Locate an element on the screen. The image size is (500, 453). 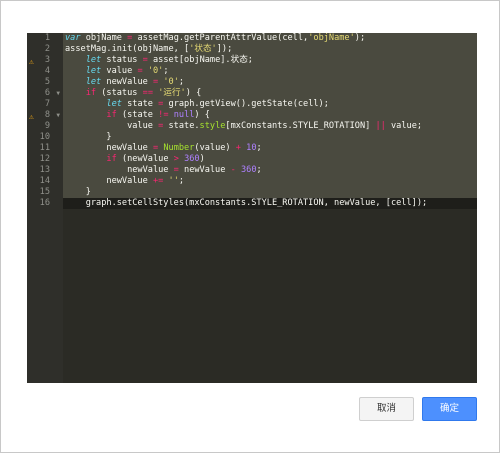
line-number-text: 4 is located at coordinates (47, 71).